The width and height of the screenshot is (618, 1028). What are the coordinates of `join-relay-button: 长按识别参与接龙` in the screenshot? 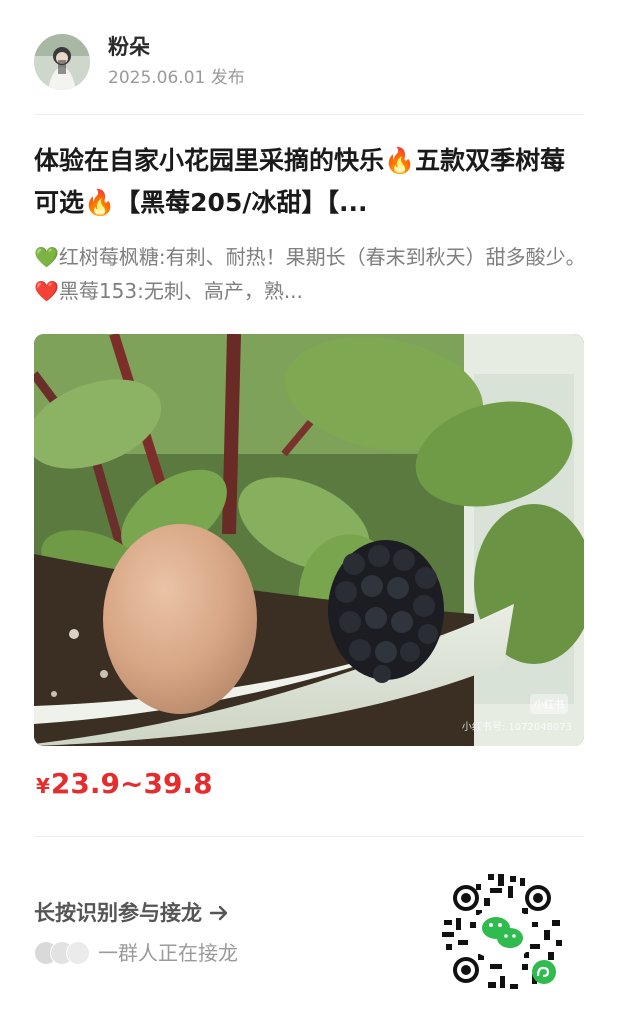 It's located at (132, 913).